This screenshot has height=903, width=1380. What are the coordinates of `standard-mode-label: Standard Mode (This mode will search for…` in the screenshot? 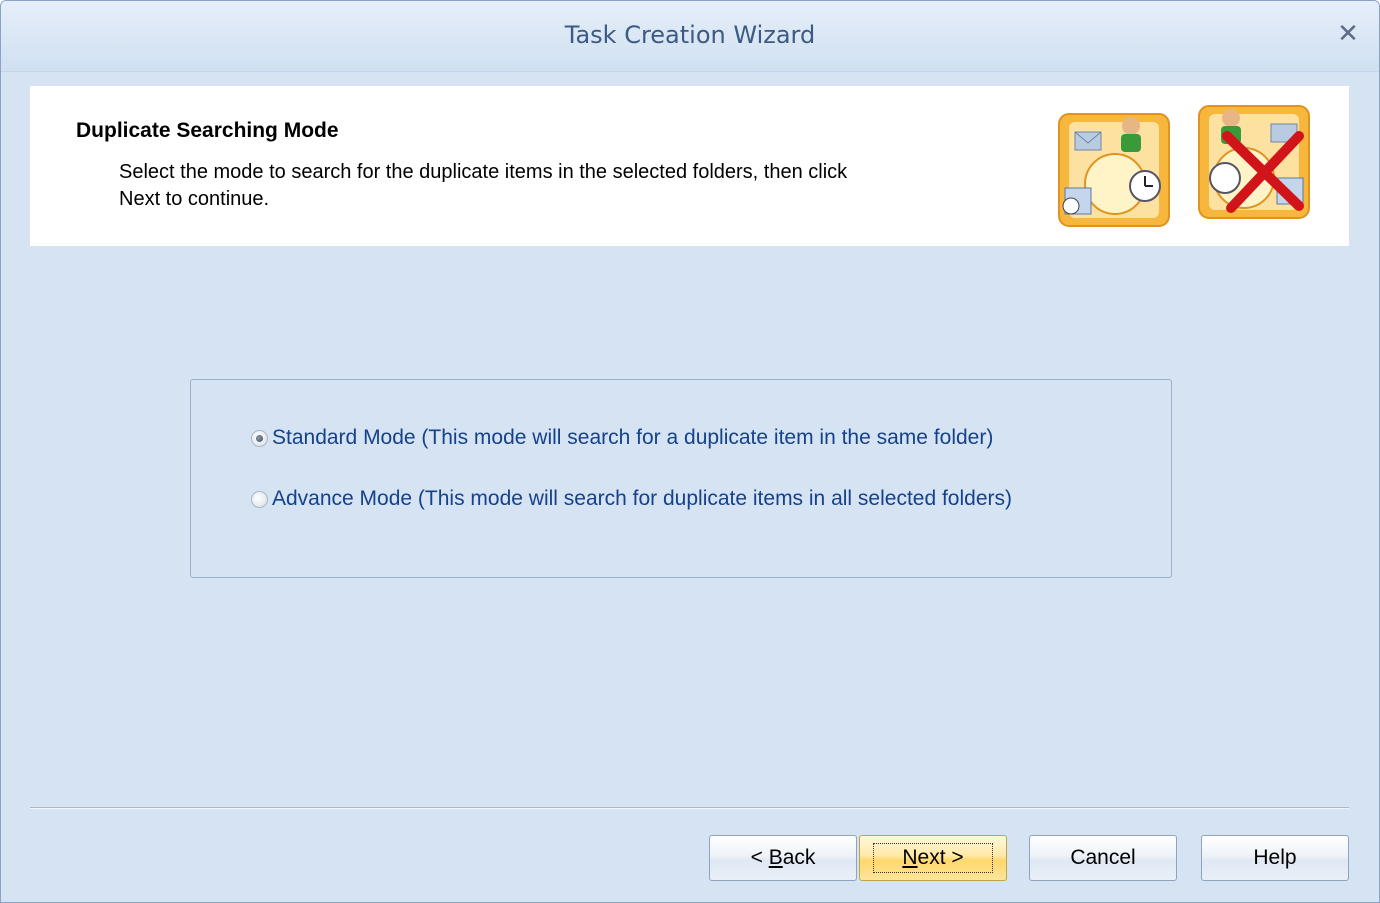 It's located at (632, 438).